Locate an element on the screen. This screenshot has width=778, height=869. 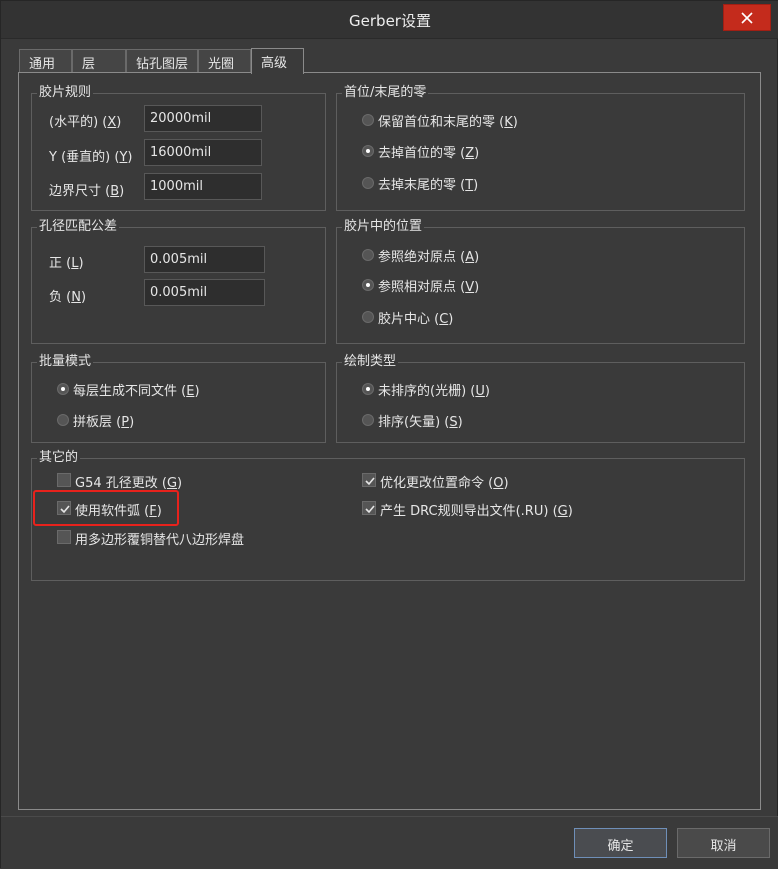
tab-advanced: 高级 is located at coordinates (277, 61).